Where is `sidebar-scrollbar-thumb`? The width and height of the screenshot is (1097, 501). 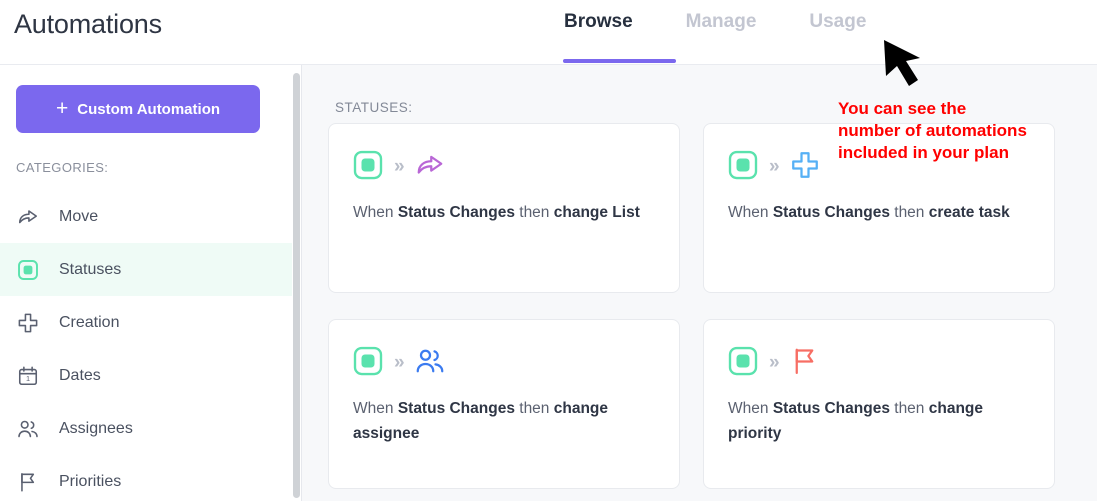
sidebar-scrollbar-thumb is located at coordinates (296, 285).